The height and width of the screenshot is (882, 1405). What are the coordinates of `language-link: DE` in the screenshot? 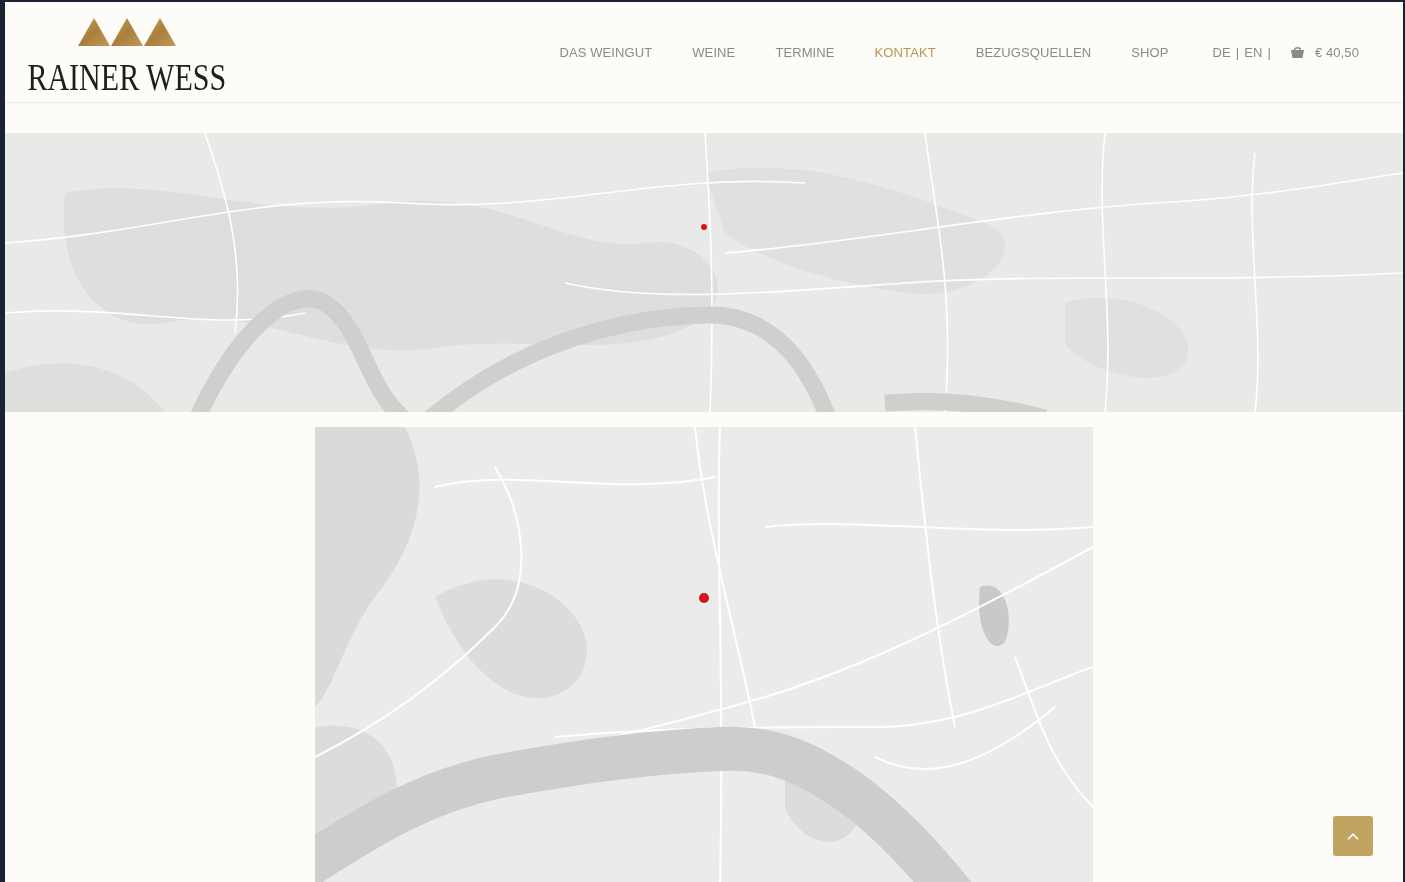 It's located at (1221, 52).